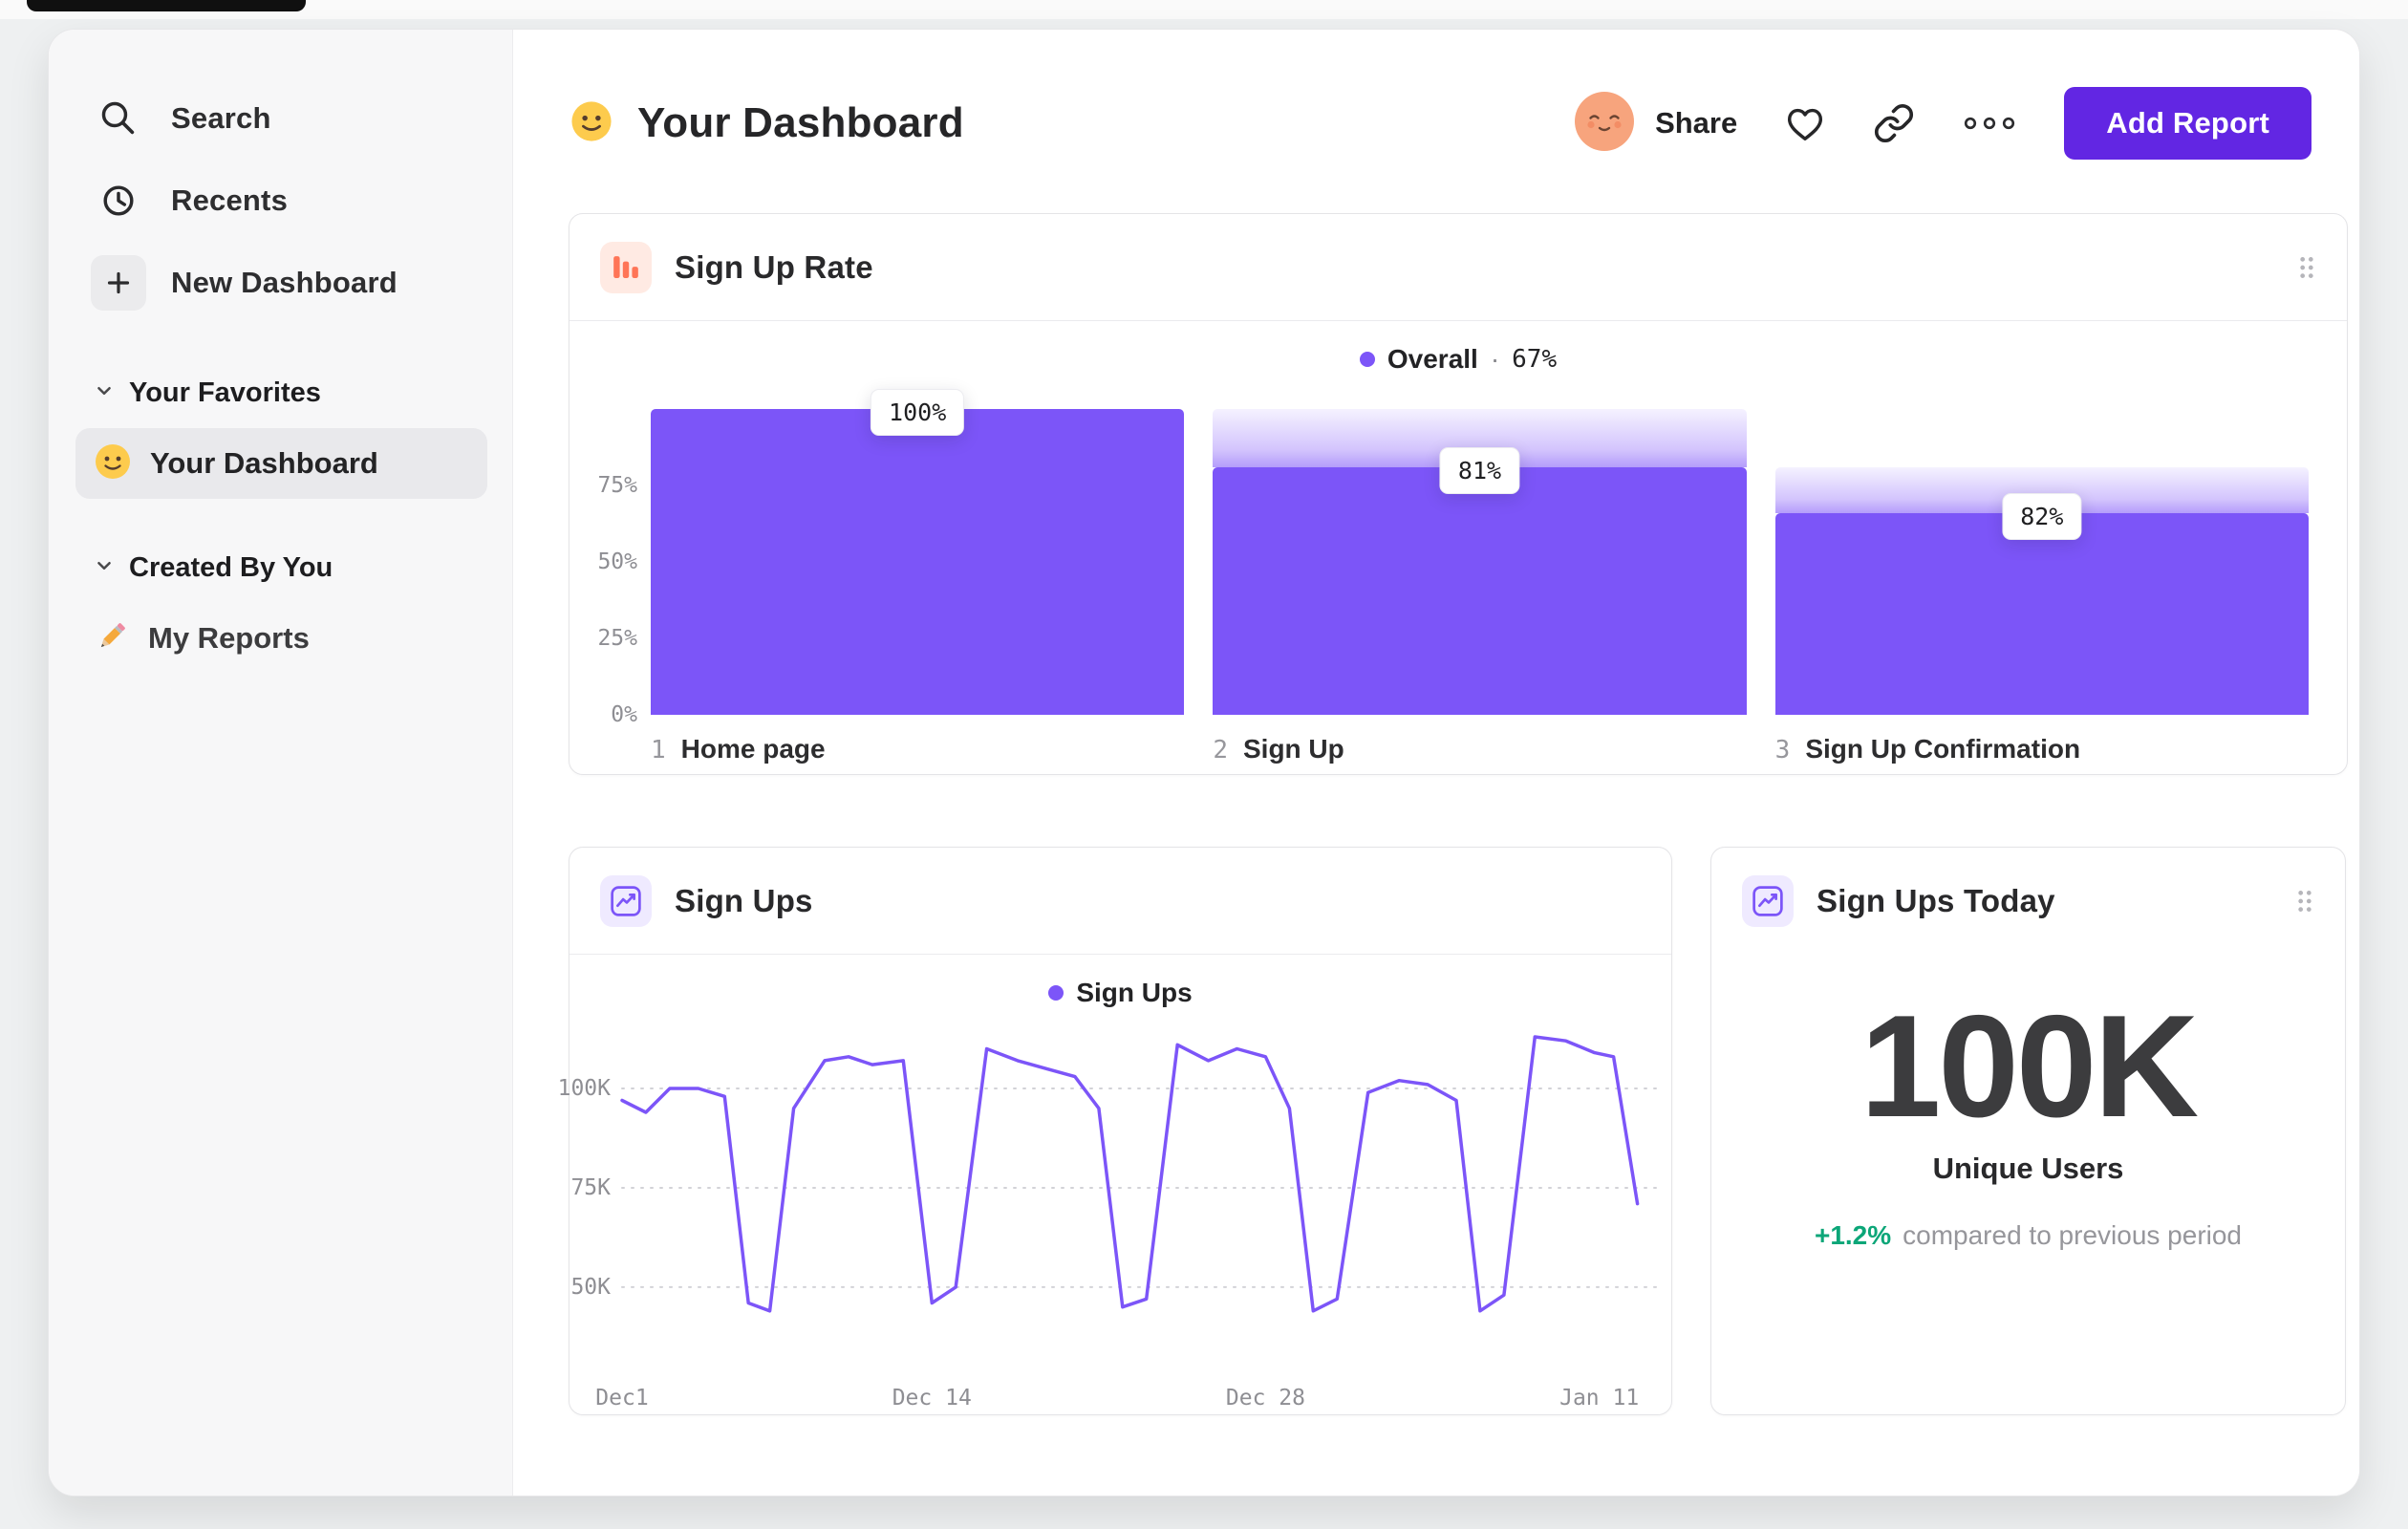 This screenshot has width=2408, height=1529. Describe the element at coordinates (1204, 9) in the screenshot. I see `desktop-top-strip` at that location.